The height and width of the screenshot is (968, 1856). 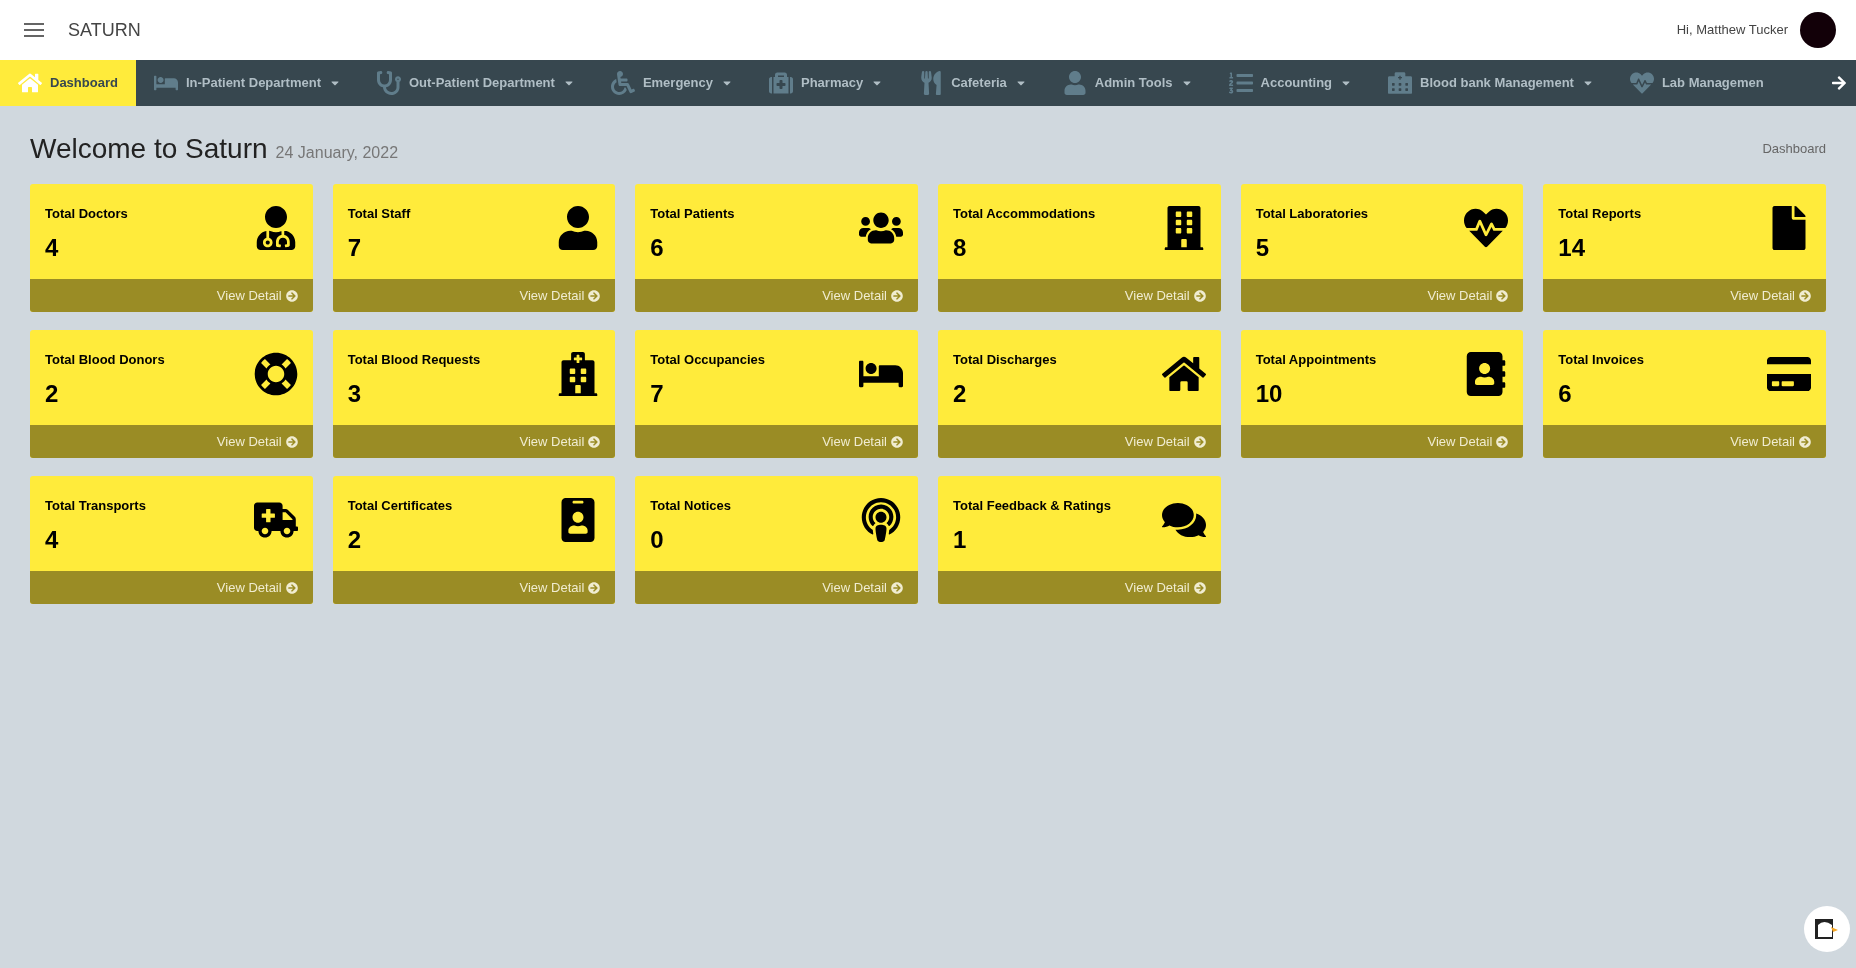 What do you see at coordinates (86, 214) in the screenshot?
I see `card-title: Total Doctors` at bounding box center [86, 214].